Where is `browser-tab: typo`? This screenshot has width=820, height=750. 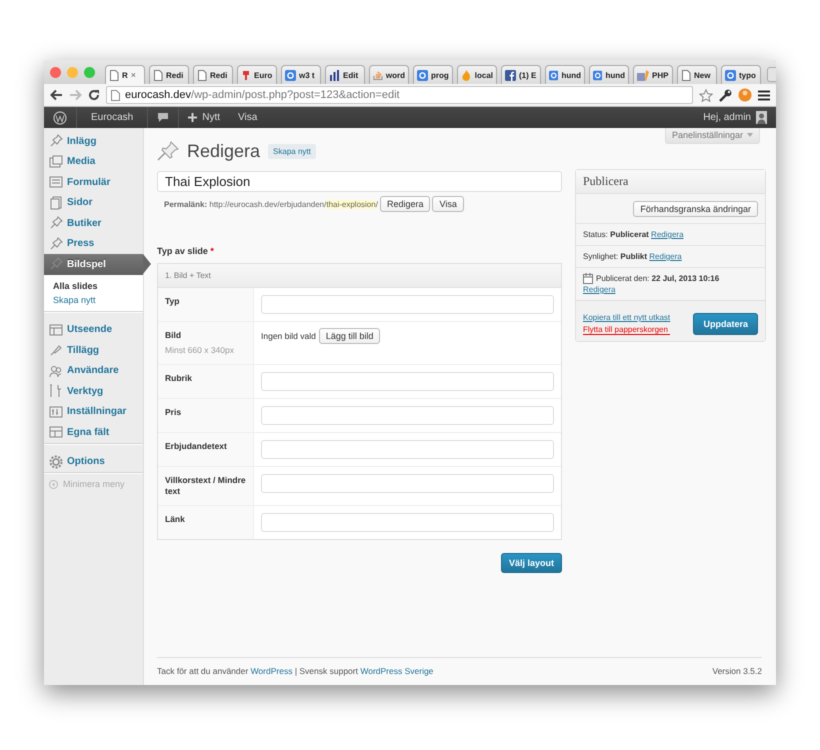
browser-tab: typo is located at coordinates (741, 74).